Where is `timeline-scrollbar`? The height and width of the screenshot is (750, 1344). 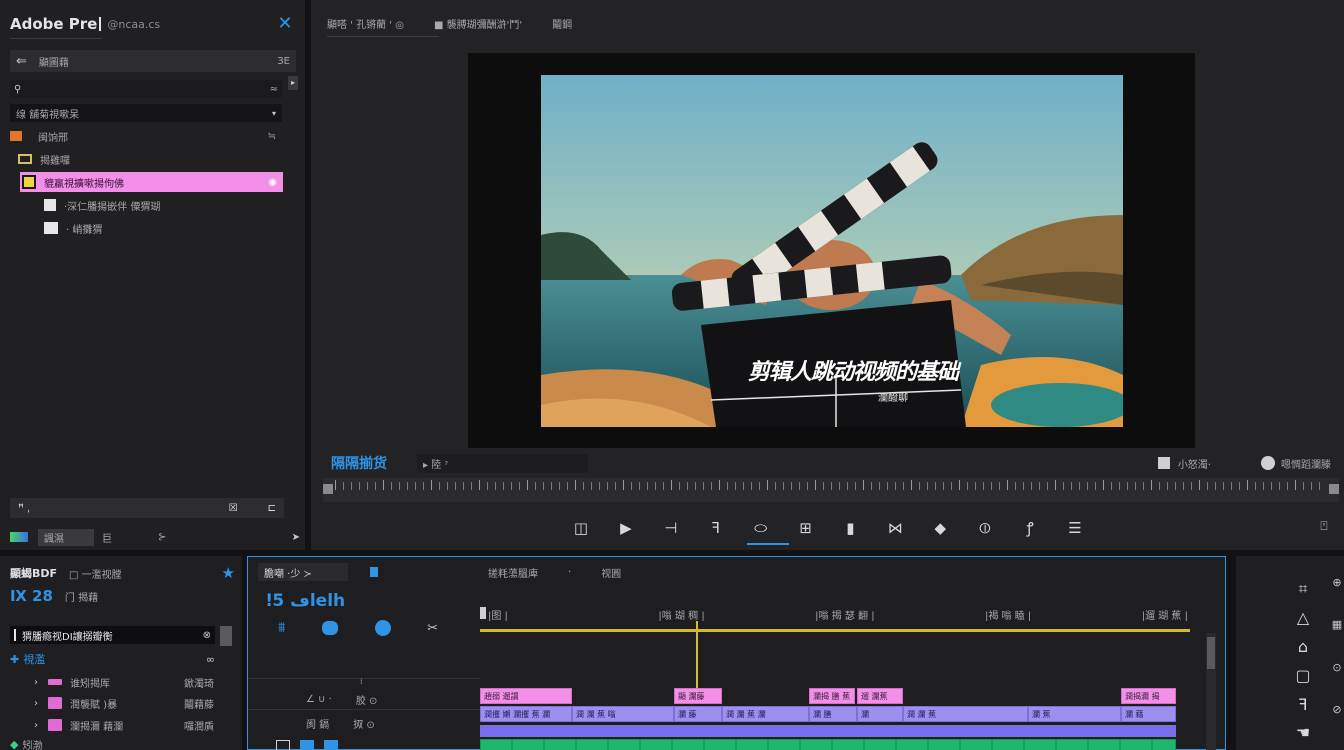 timeline-scrollbar is located at coordinates (1211, 691).